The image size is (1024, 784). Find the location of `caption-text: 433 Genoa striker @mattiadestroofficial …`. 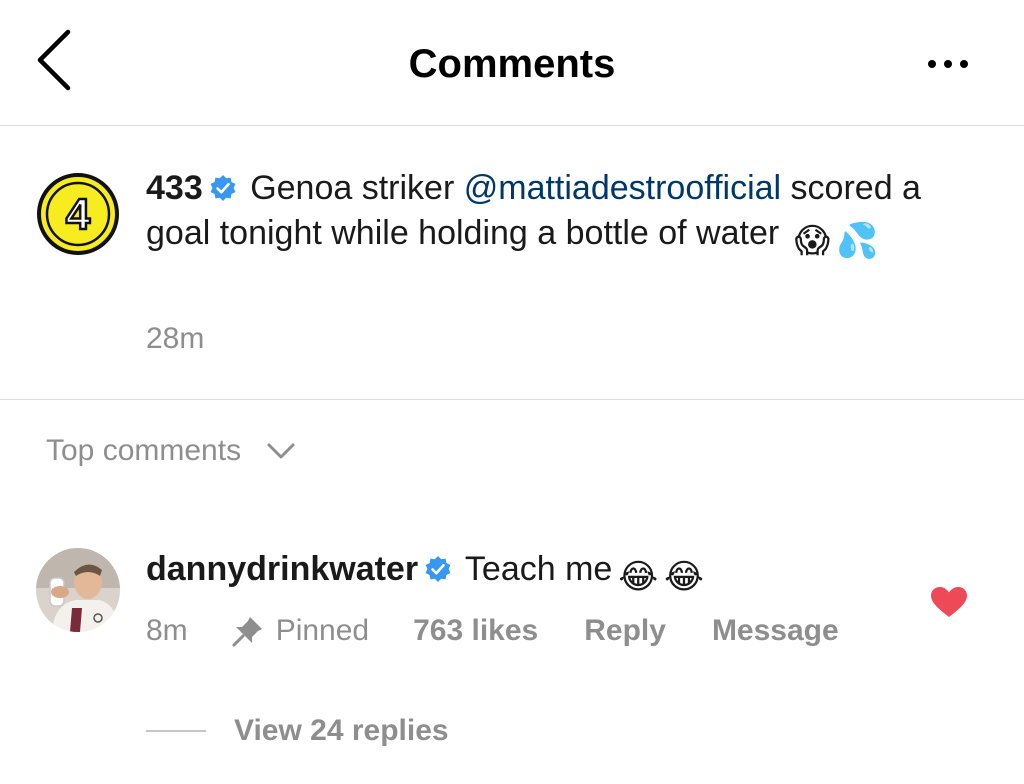

caption-text: 433 Genoa striker @mattiadestroofficial … is located at coordinates (566, 215).